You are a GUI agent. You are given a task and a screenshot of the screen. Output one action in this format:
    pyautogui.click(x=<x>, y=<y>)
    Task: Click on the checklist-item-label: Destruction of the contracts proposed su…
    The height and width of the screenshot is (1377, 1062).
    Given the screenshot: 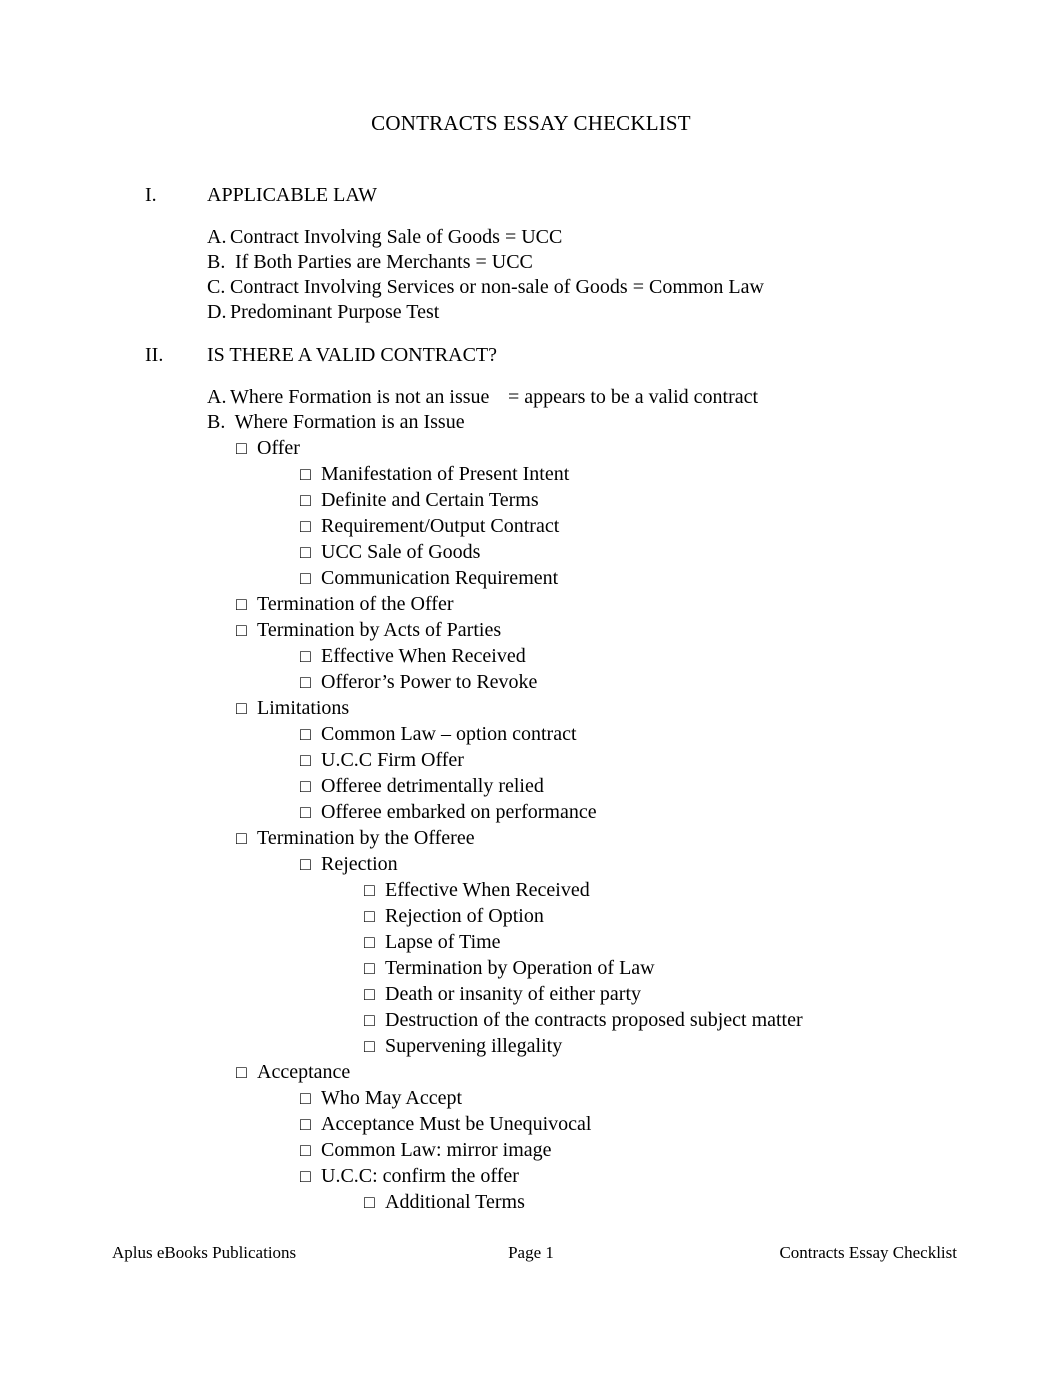 What is the action you would take?
    pyautogui.click(x=594, y=1020)
    